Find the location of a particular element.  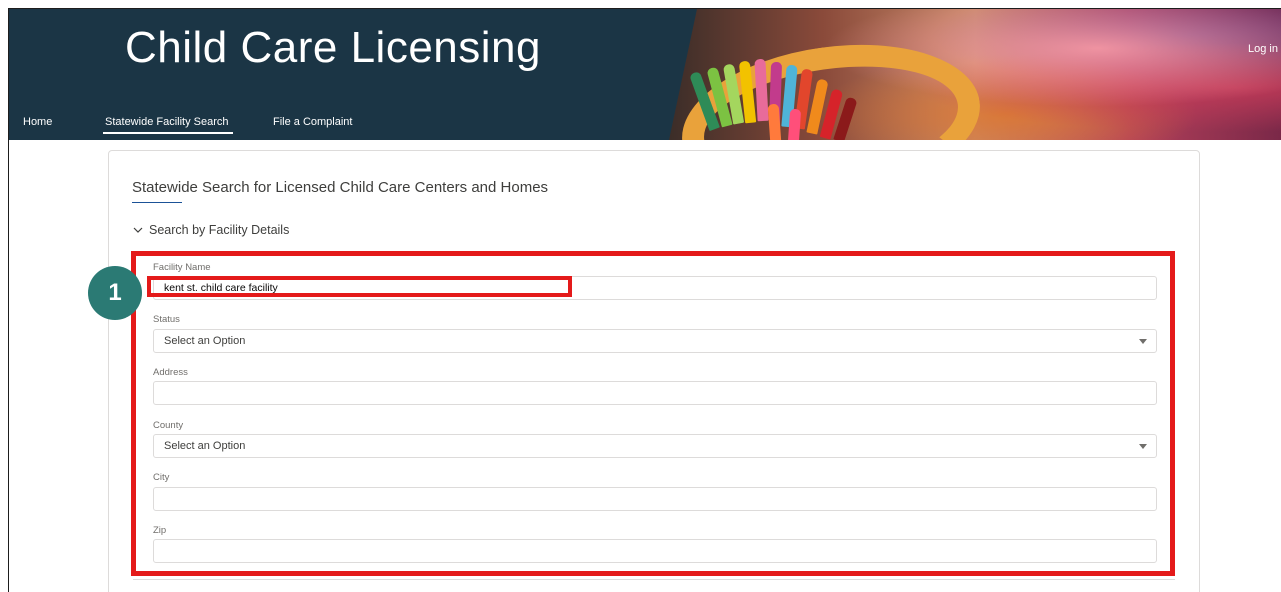

section-label: Search by Facility Details is located at coordinates (219, 230).